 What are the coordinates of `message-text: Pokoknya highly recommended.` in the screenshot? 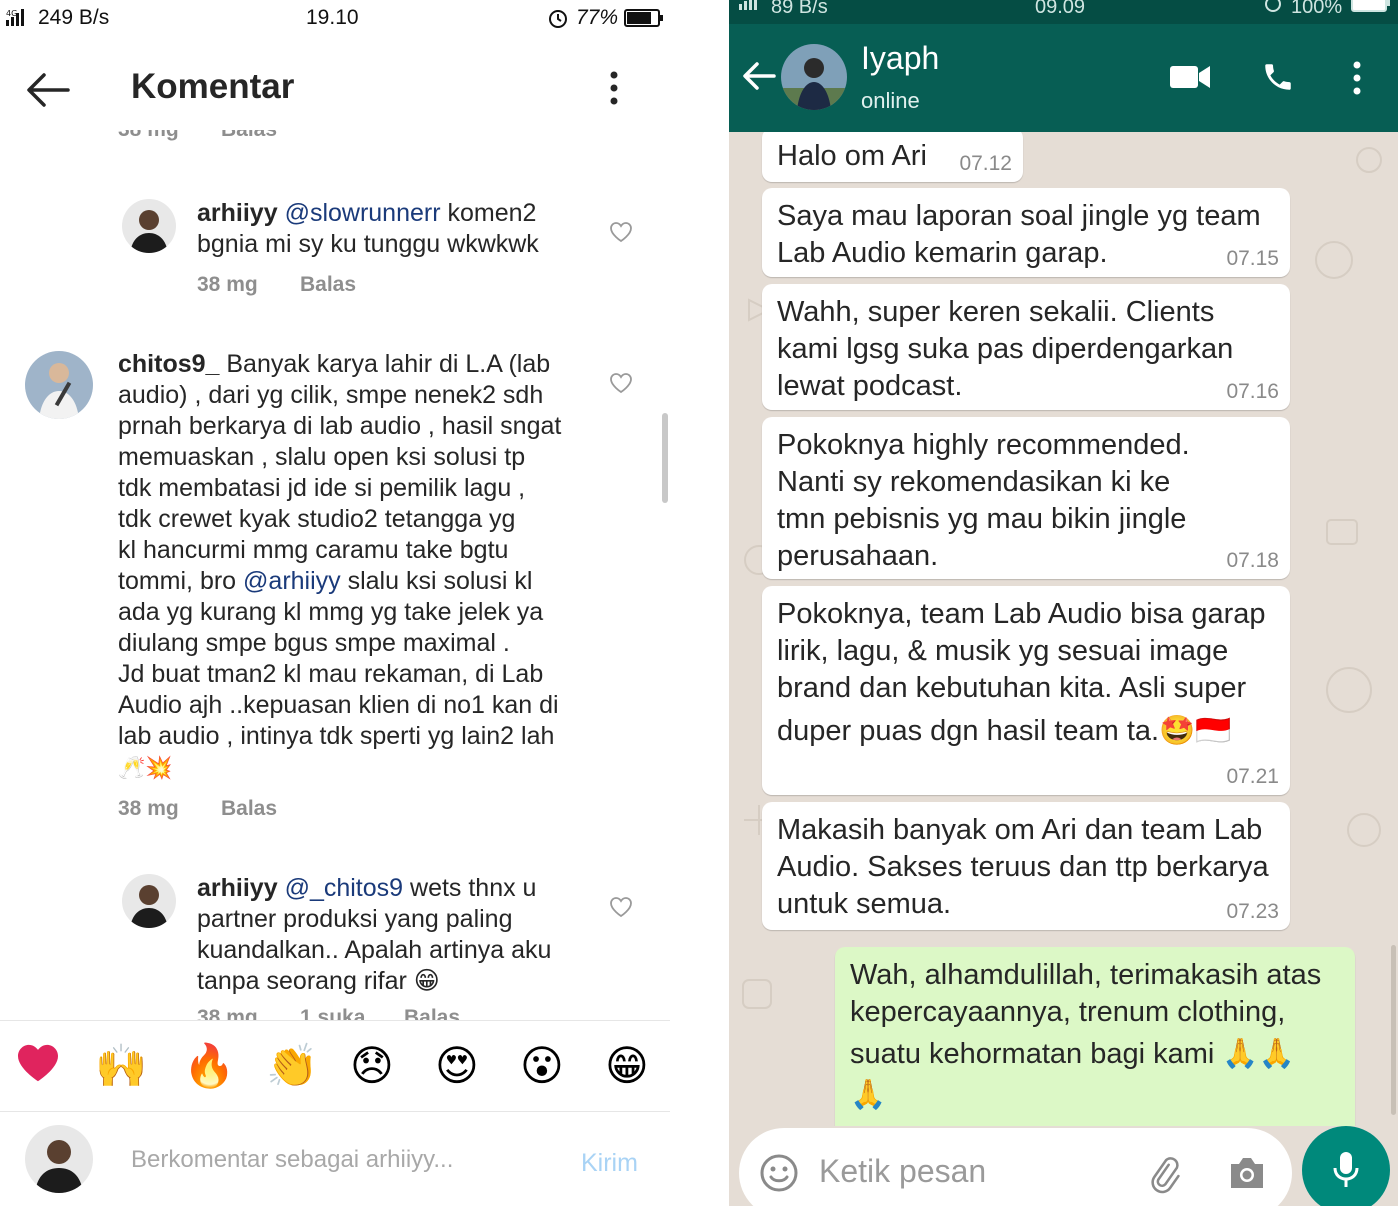 It's located at (983, 445).